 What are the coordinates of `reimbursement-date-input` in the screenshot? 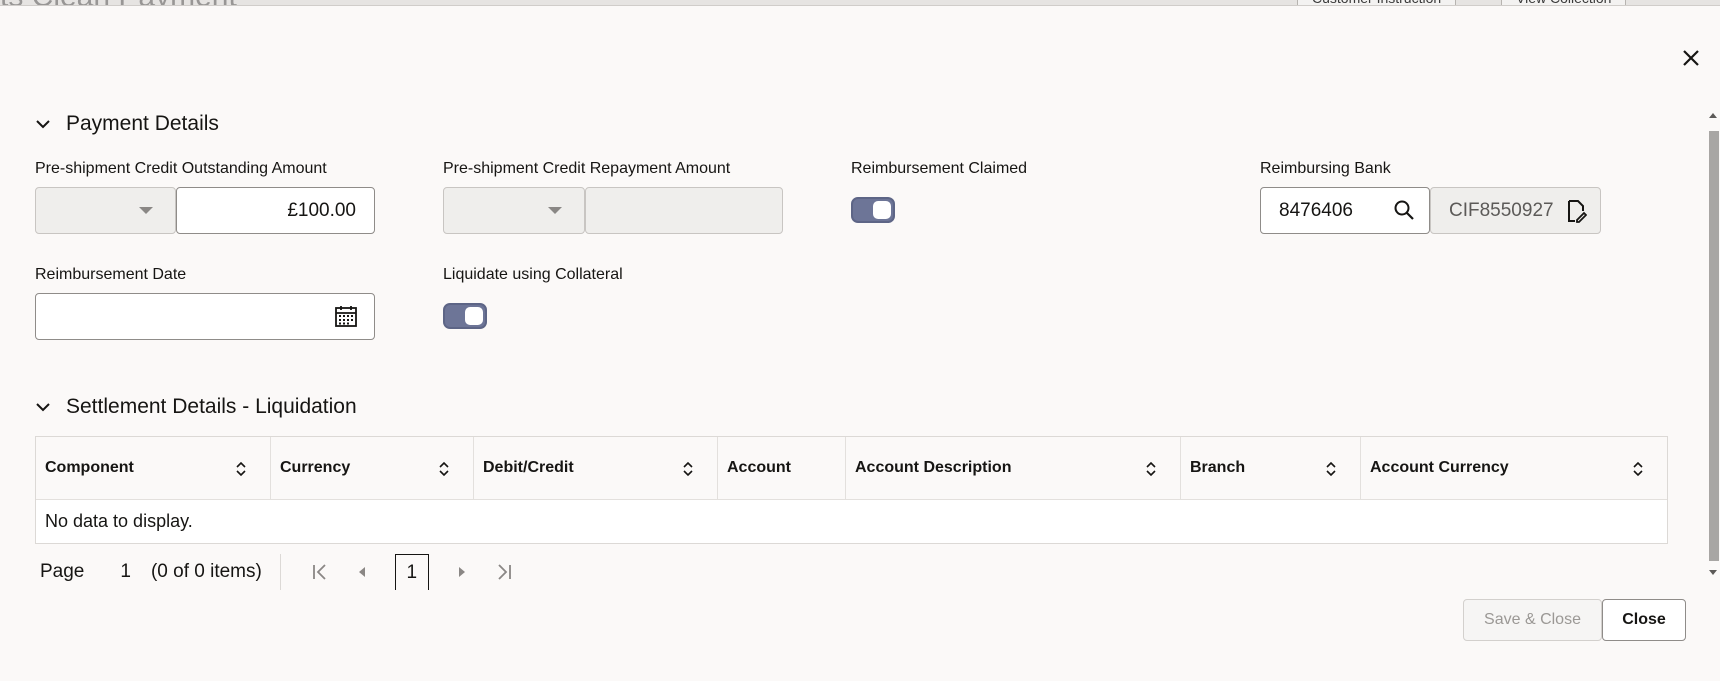 It's located at (205, 316).